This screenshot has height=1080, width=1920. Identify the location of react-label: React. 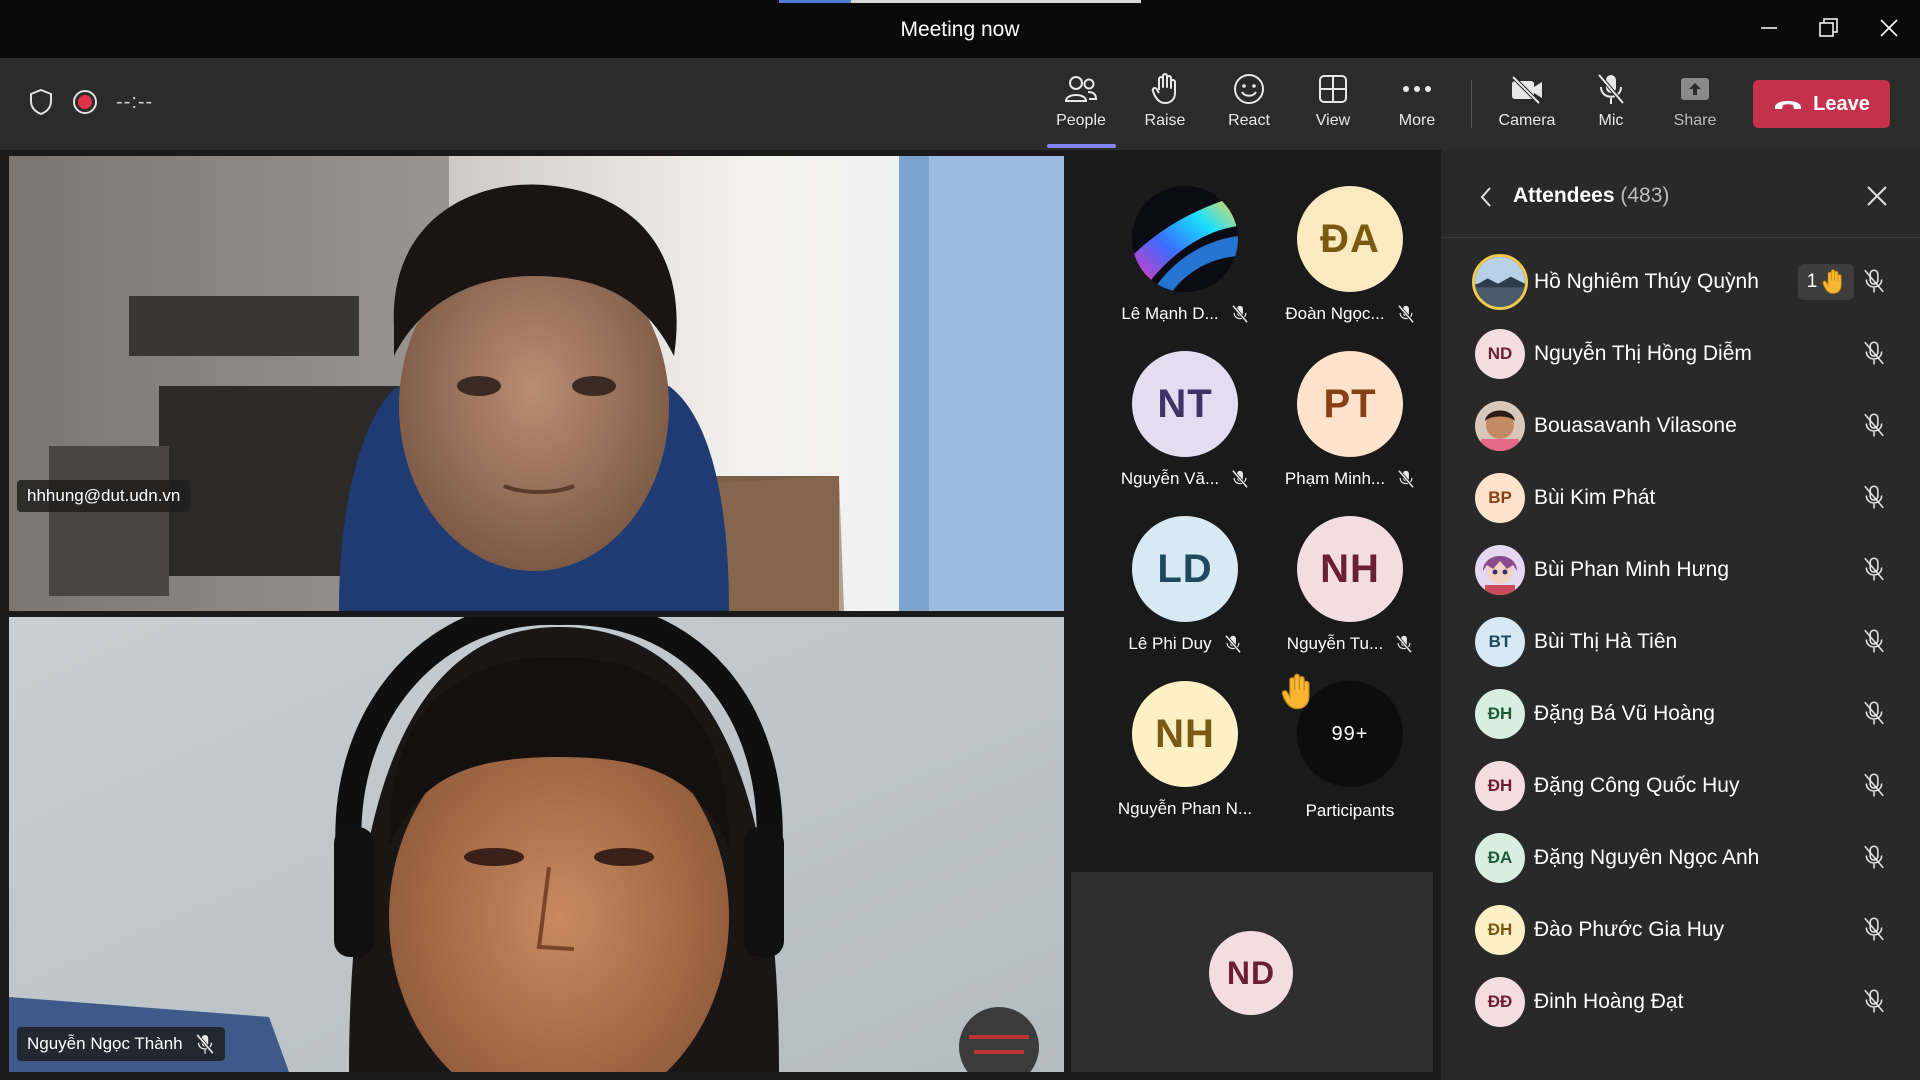
(1249, 120).